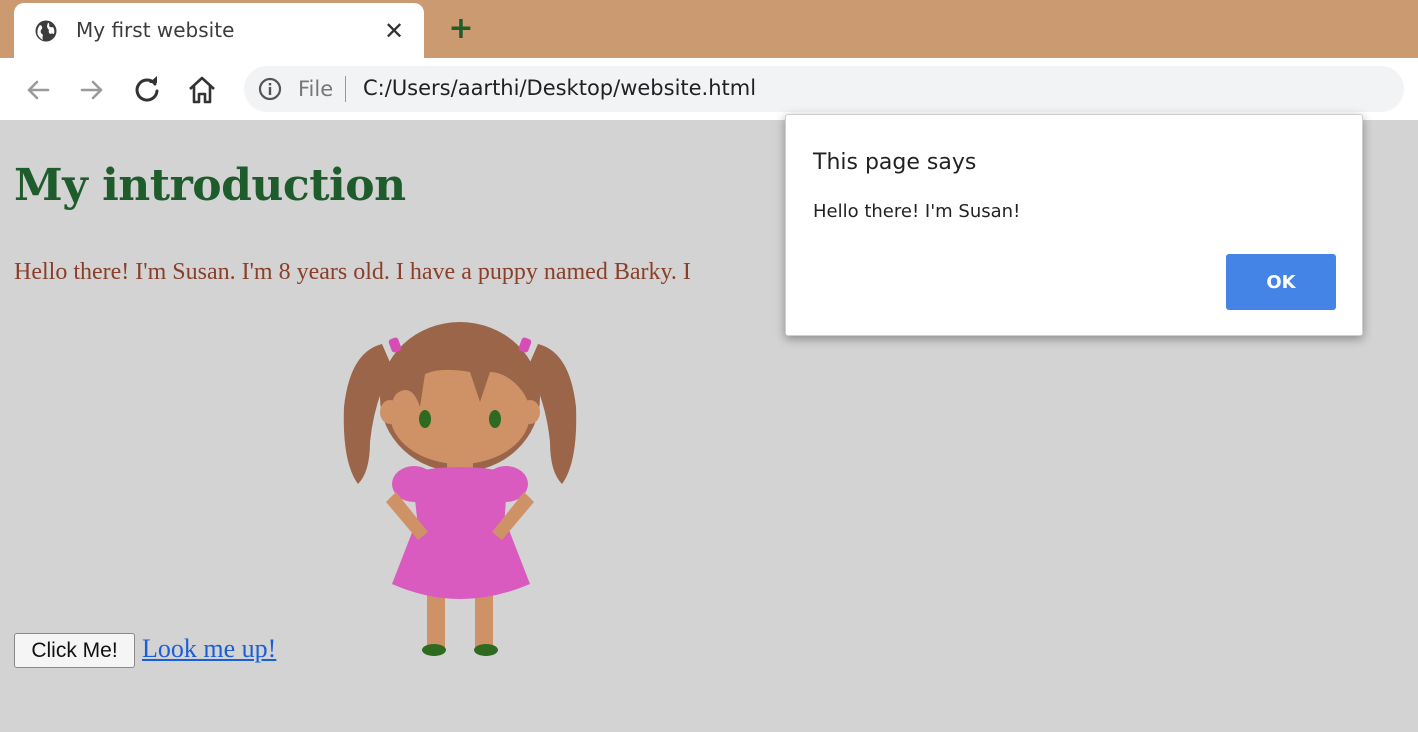 The height and width of the screenshot is (732, 1418). What do you see at coordinates (895, 162) in the screenshot?
I see `dialog-title: This page says` at bounding box center [895, 162].